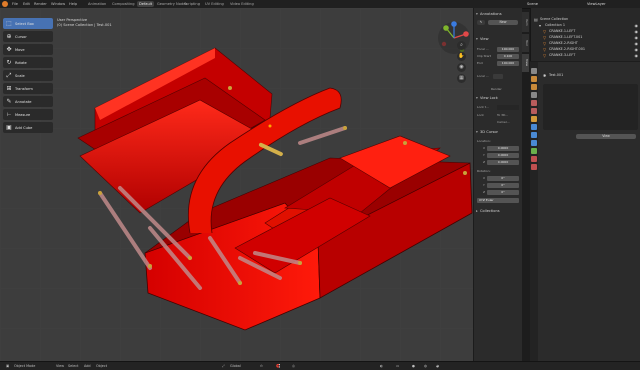 This screenshot has width=640, height=370. I want to click on tool-move: ✥ Move, so click(28, 49).